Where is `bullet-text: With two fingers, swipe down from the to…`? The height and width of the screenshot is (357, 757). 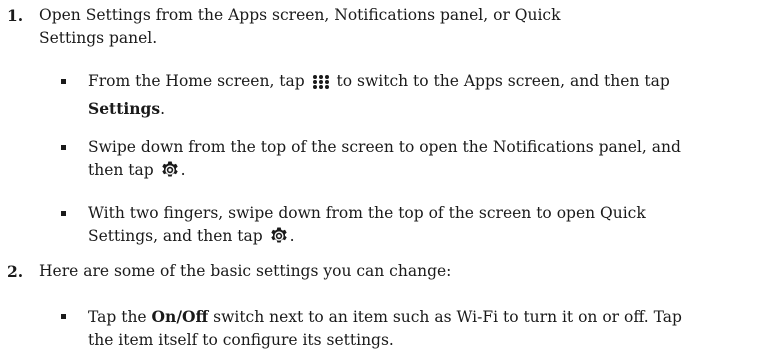
bullet-text: With two fingers, swipe down from the to… is located at coordinates (388, 227).